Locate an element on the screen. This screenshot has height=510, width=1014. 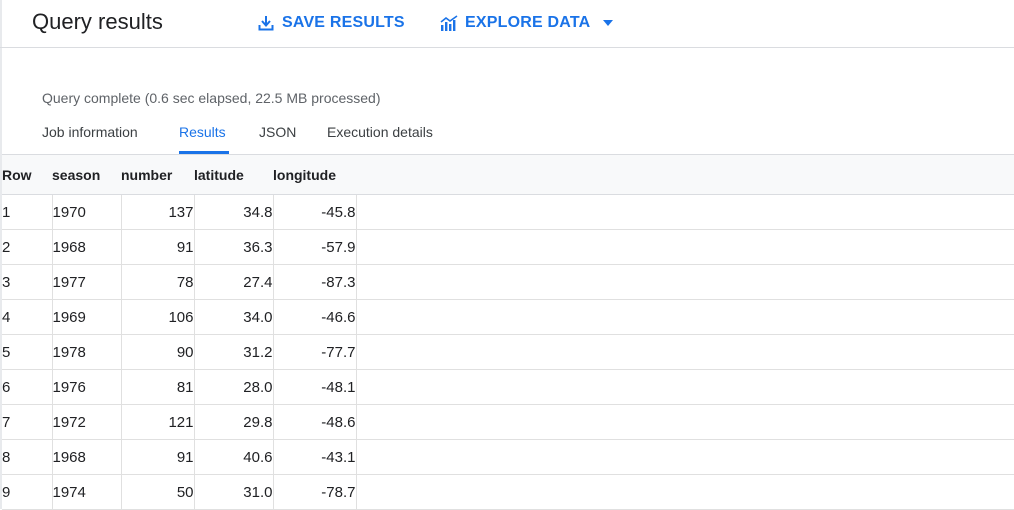
cell-longitude: -48.1 is located at coordinates (315, 387).